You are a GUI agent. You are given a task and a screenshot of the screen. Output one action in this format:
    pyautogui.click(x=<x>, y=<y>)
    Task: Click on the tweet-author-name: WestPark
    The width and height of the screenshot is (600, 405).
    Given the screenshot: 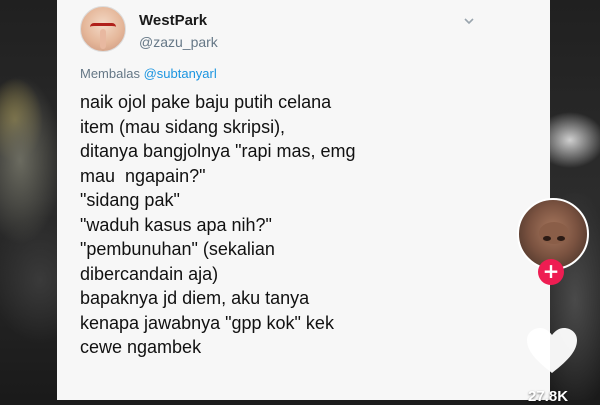 What is the action you would take?
    pyautogui.click(x=173, y=20)
    